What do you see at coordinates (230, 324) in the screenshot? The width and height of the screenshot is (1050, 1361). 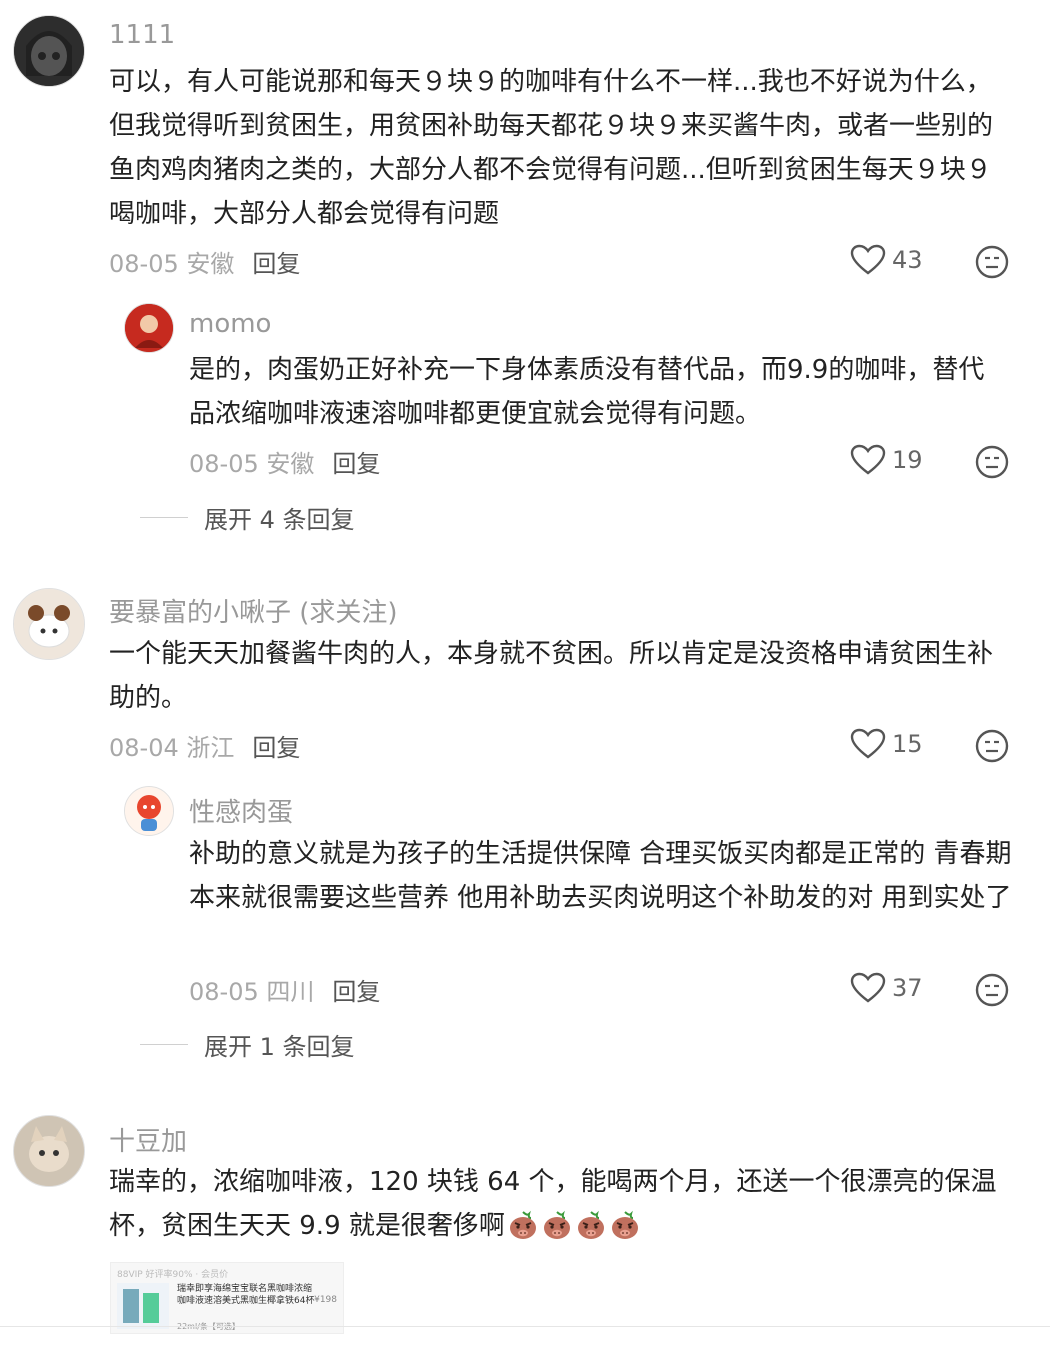 I see `username: momo` at bounding box center [230, 324].